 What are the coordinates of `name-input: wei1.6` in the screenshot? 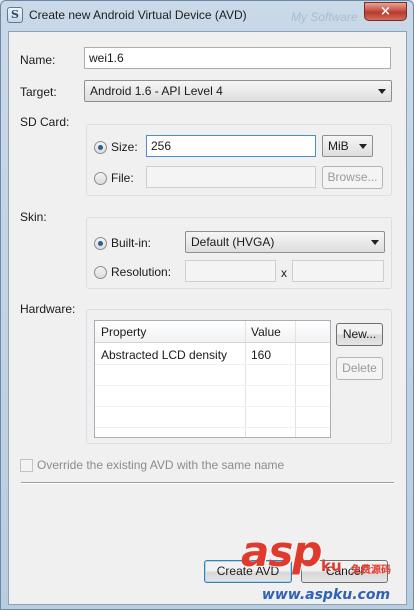 It's located at (237, 58).